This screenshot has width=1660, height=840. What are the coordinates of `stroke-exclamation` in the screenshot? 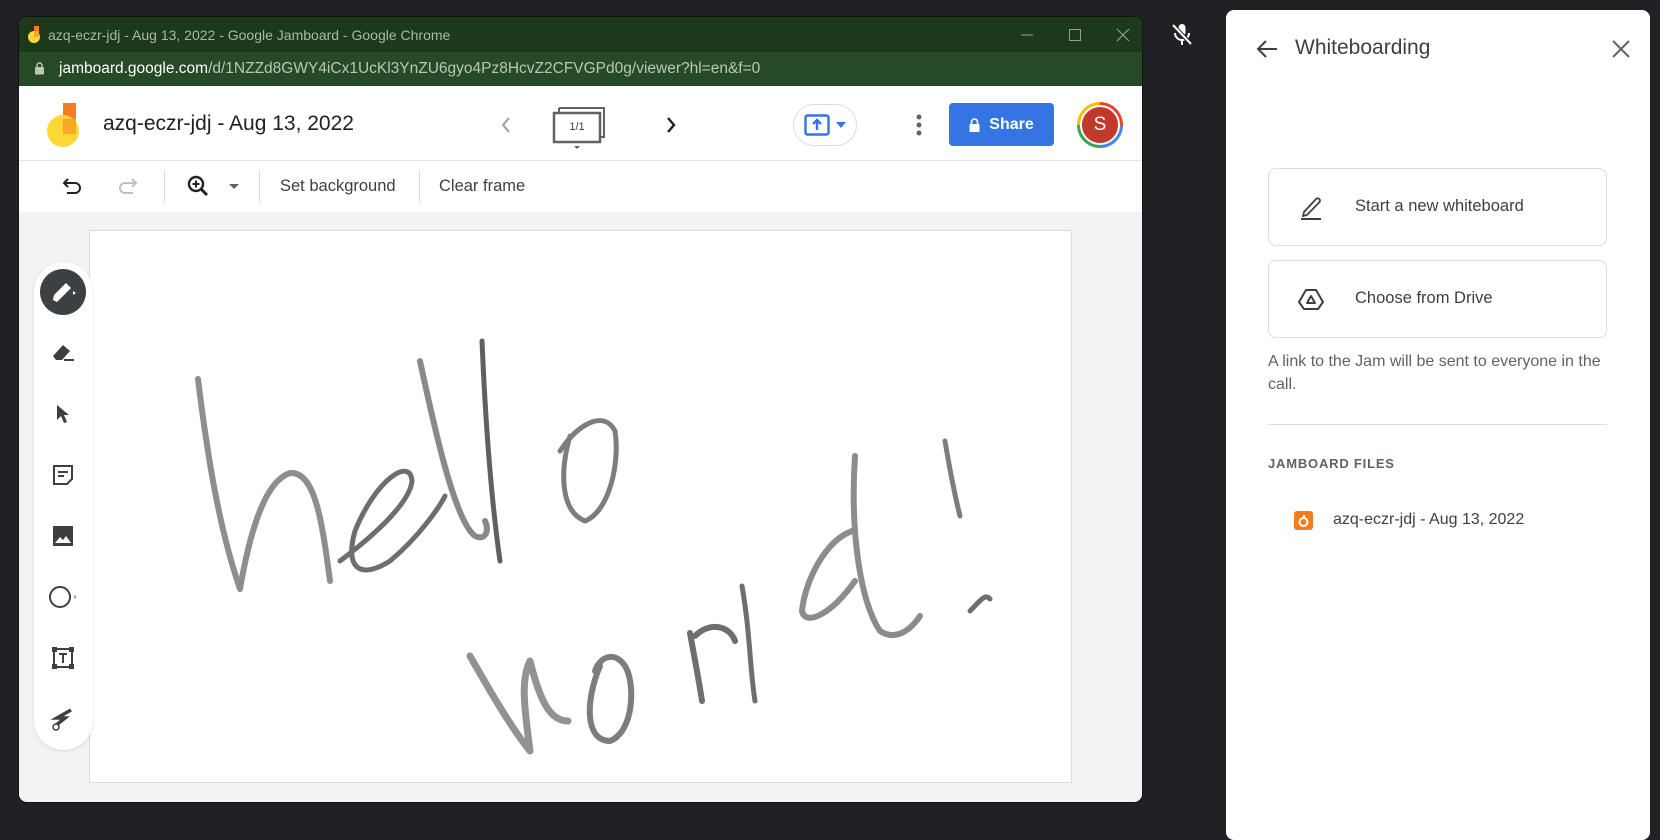 It's located at (952, 478).